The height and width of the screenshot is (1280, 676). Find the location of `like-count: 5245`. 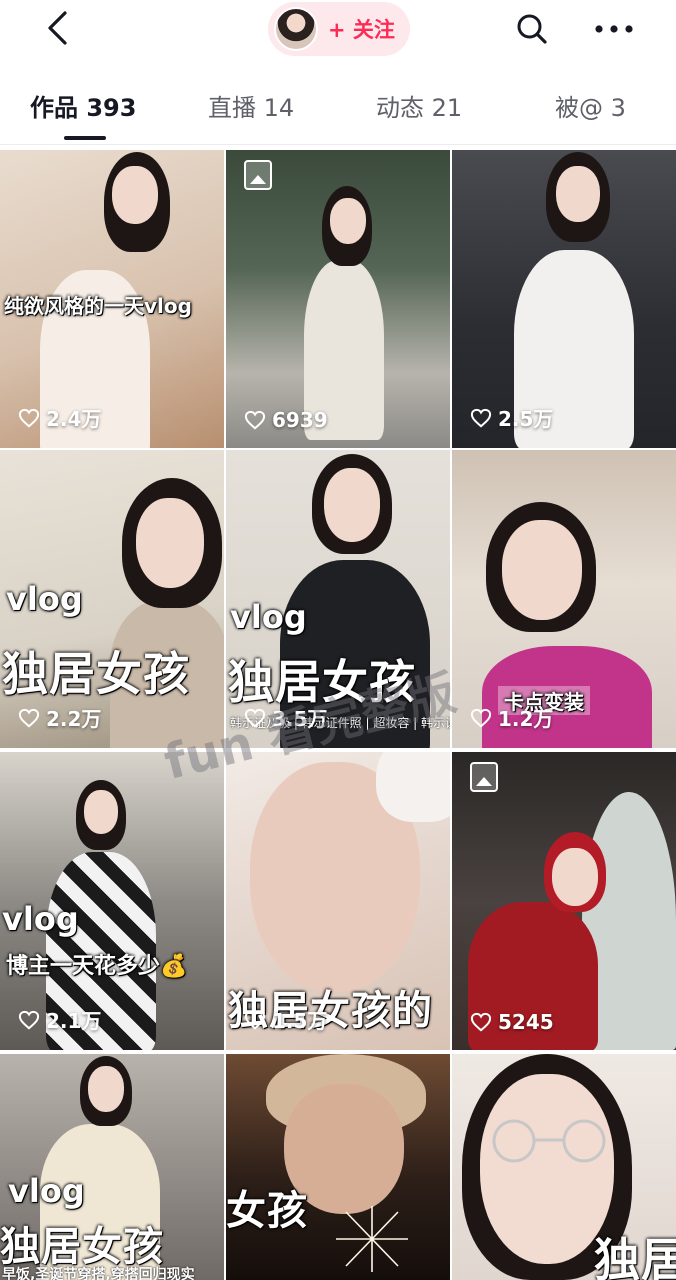

like-count: 5245 is located at coordinates (512, 1022).